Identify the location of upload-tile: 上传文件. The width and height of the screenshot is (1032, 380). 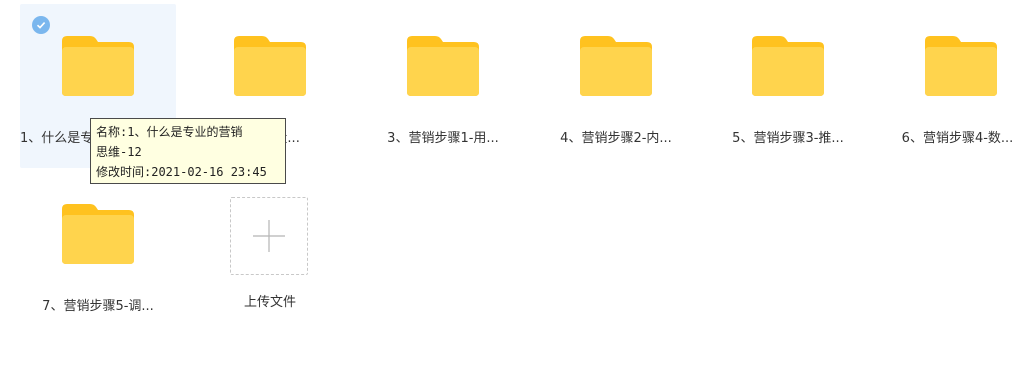
(270, 250).